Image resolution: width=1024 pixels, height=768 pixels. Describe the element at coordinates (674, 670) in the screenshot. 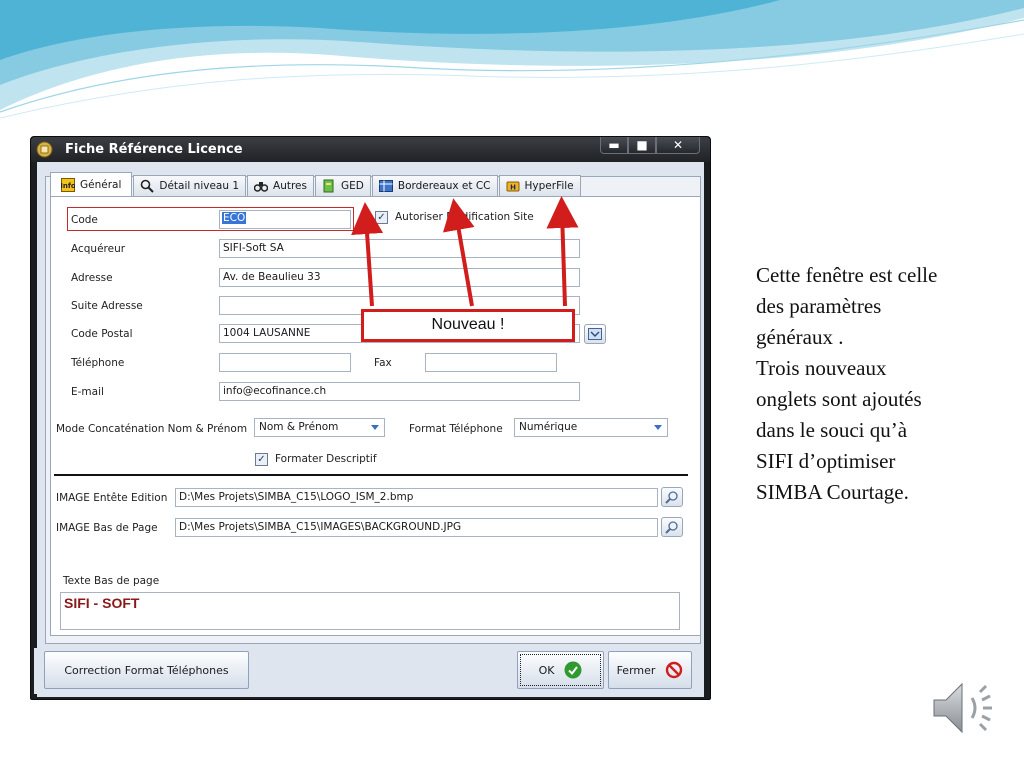

I see `cancel-icon` at that location.